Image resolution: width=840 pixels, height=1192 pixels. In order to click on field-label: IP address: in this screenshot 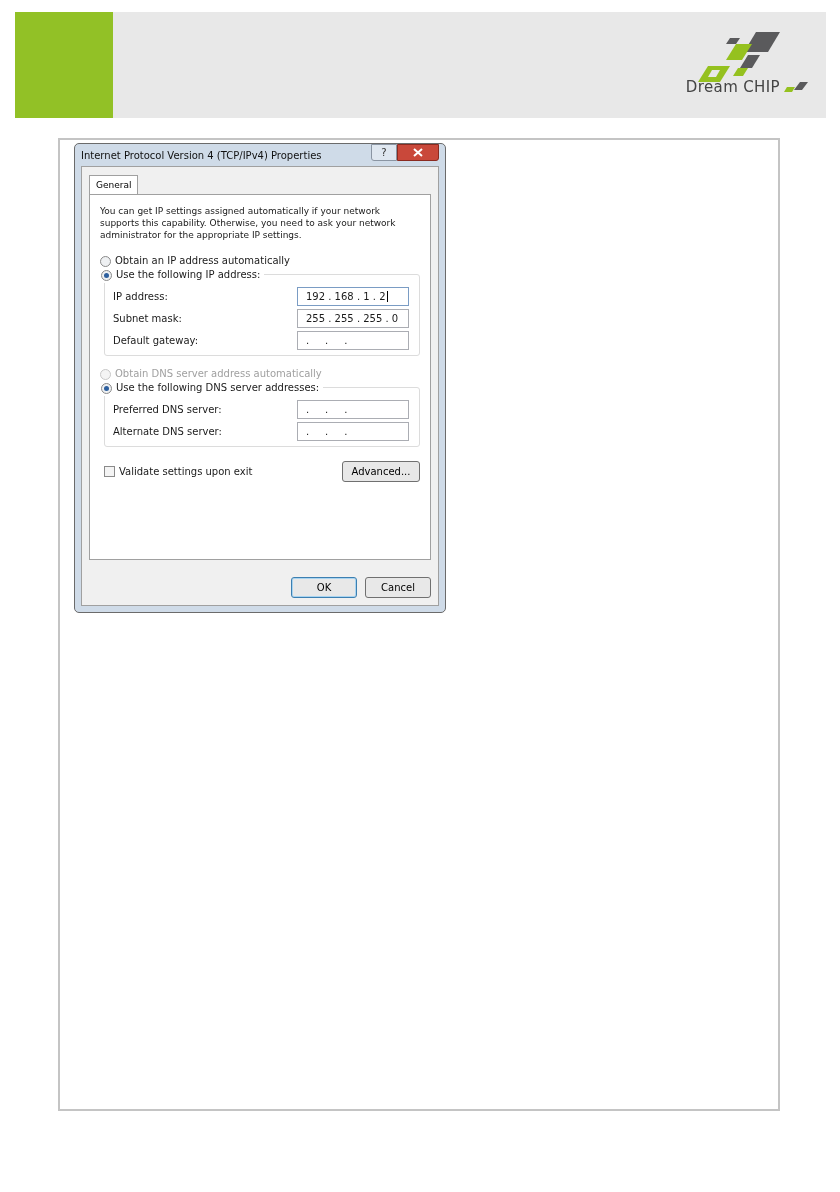, I will do `click(140, 296)`.